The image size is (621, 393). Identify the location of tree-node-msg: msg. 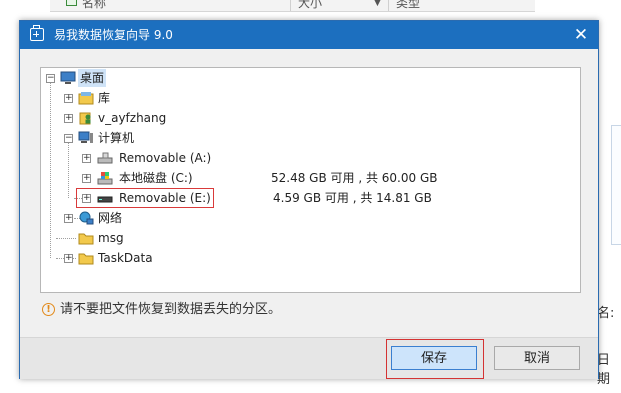
(191, 238).